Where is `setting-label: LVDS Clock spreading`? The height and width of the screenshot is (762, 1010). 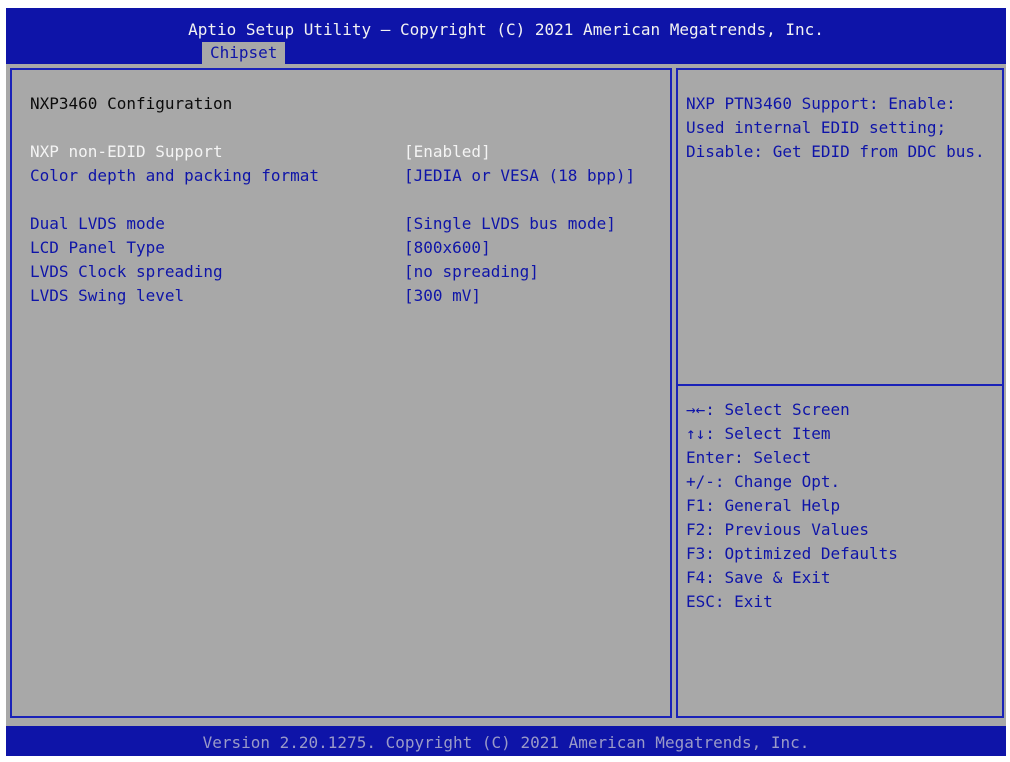 setting-label: LVDS Clock spreading is located at coordinates (126, 271).